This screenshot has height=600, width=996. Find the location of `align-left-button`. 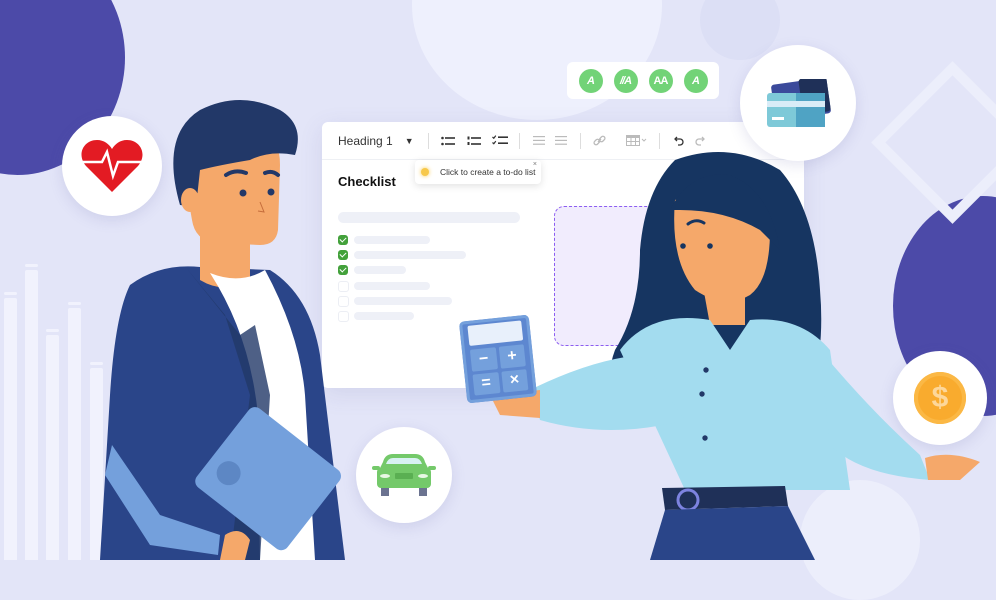

align-left-button is located at coordinates (539, 141).